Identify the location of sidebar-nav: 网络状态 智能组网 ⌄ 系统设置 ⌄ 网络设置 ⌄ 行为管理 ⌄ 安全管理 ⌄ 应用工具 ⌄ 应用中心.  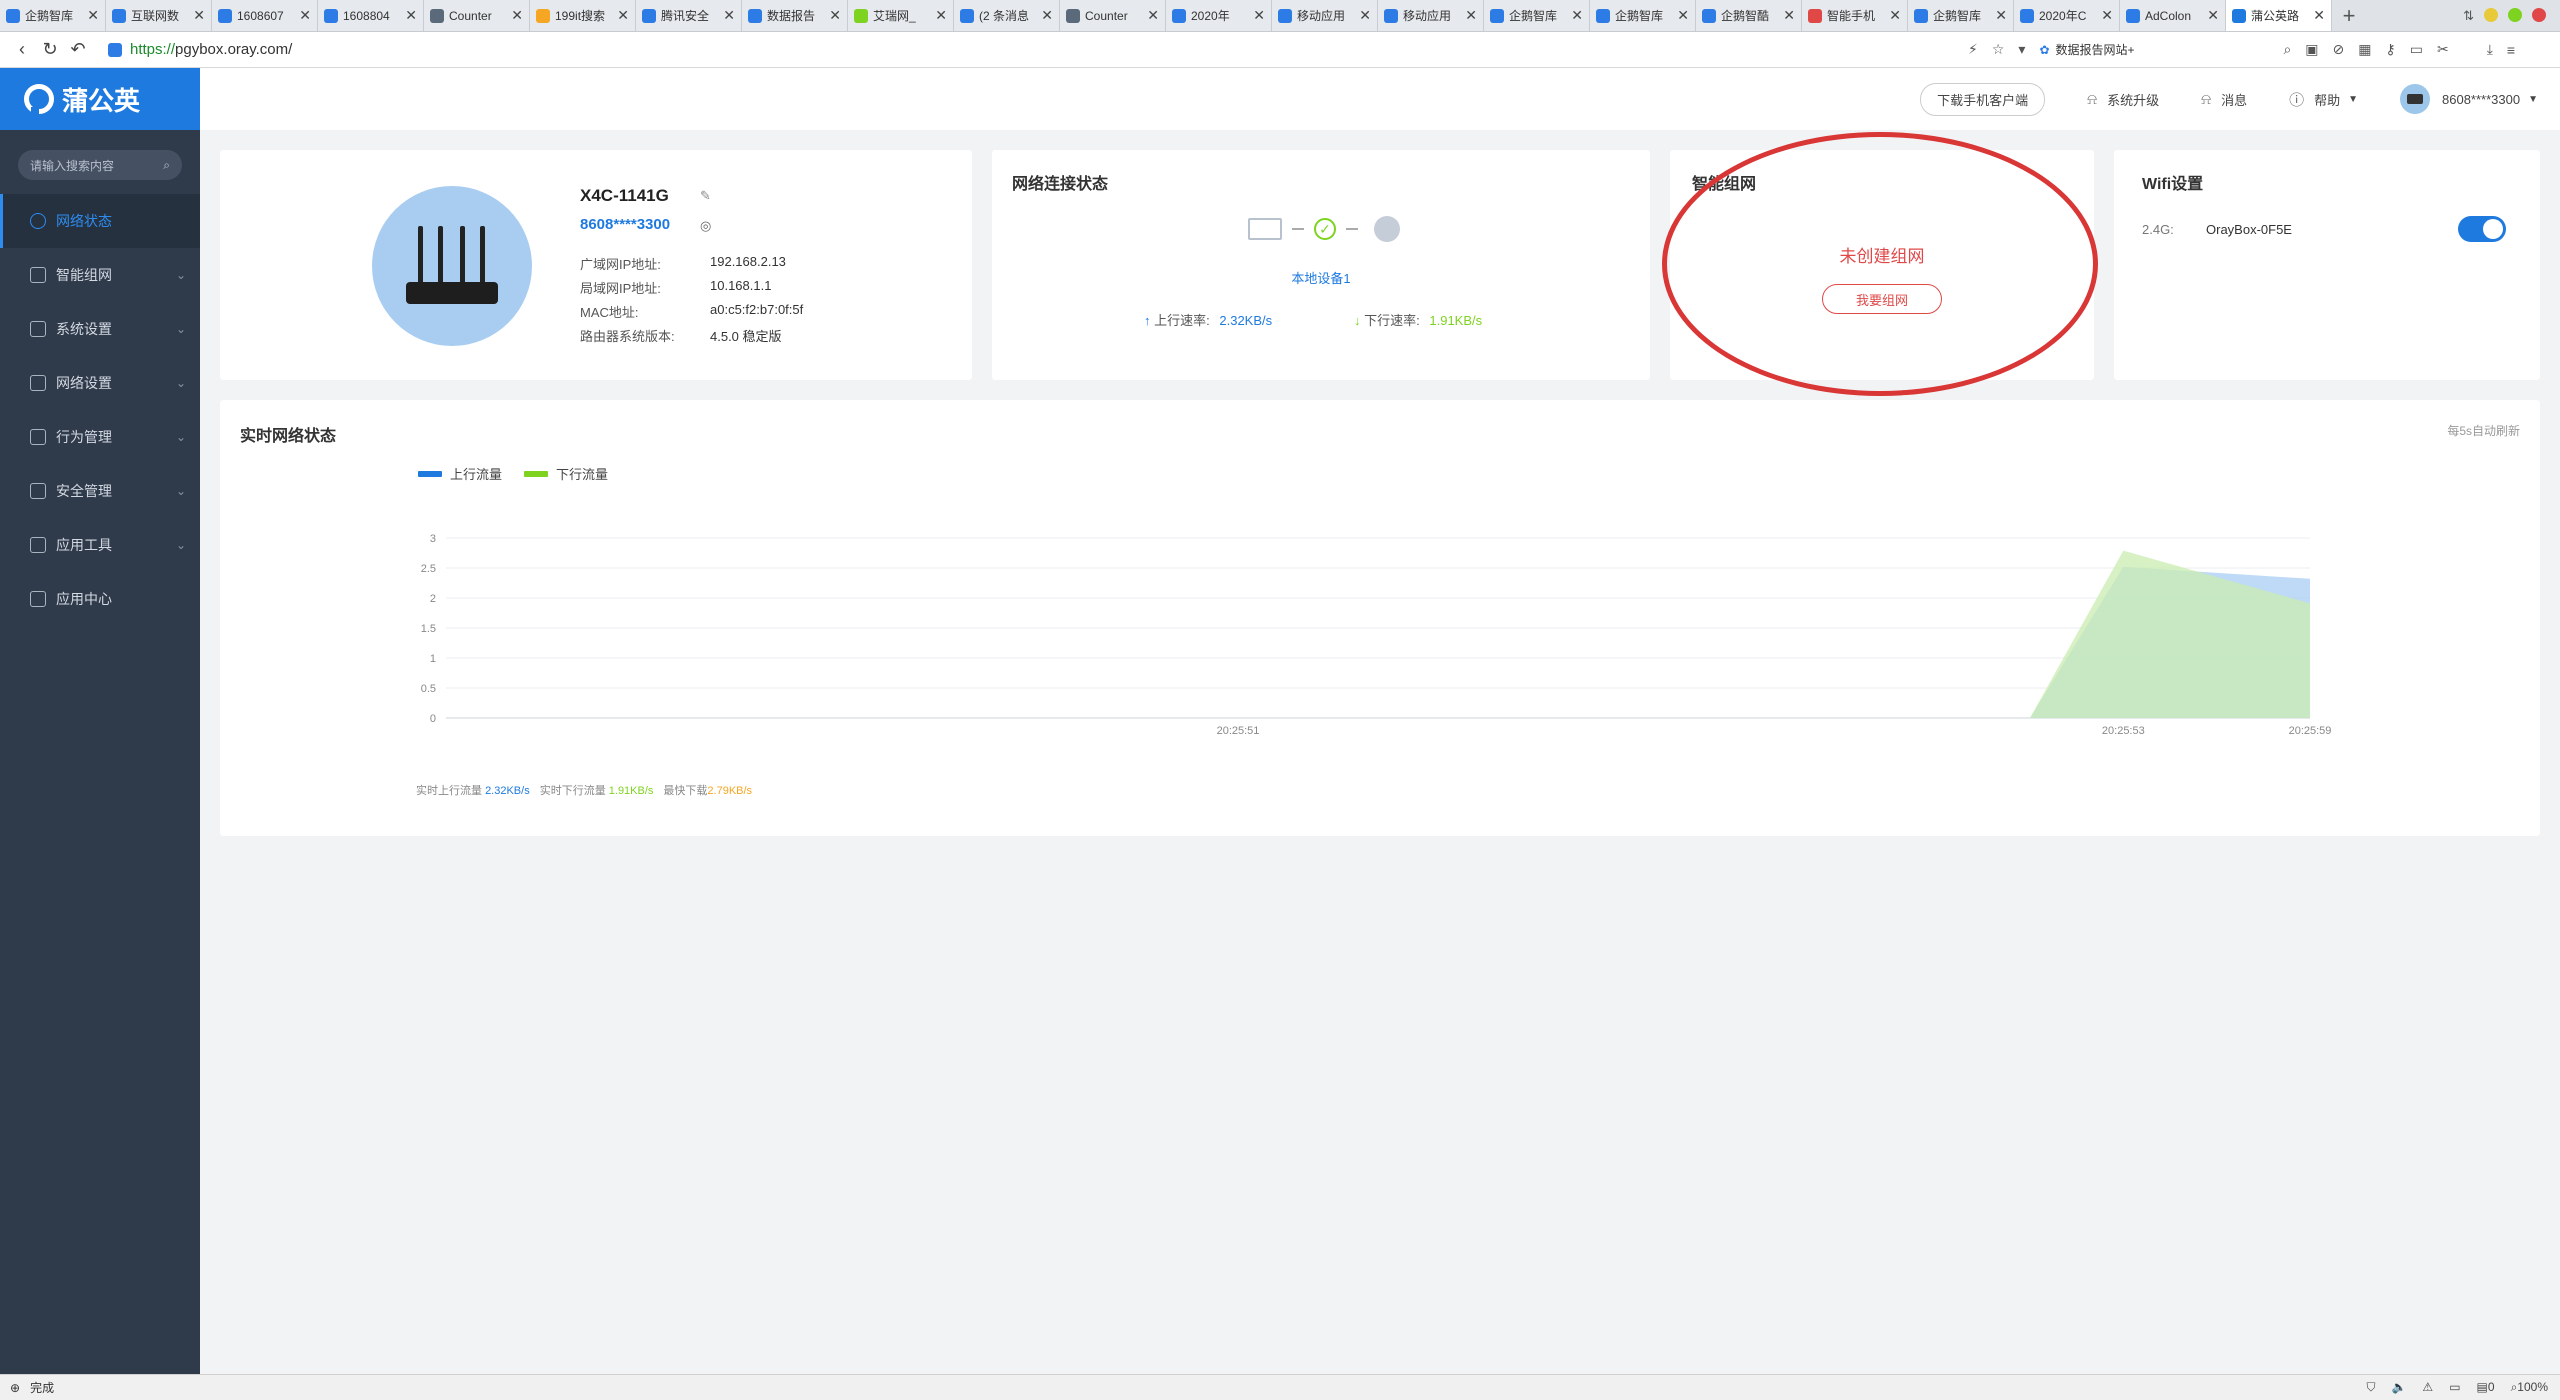
(100, 410).